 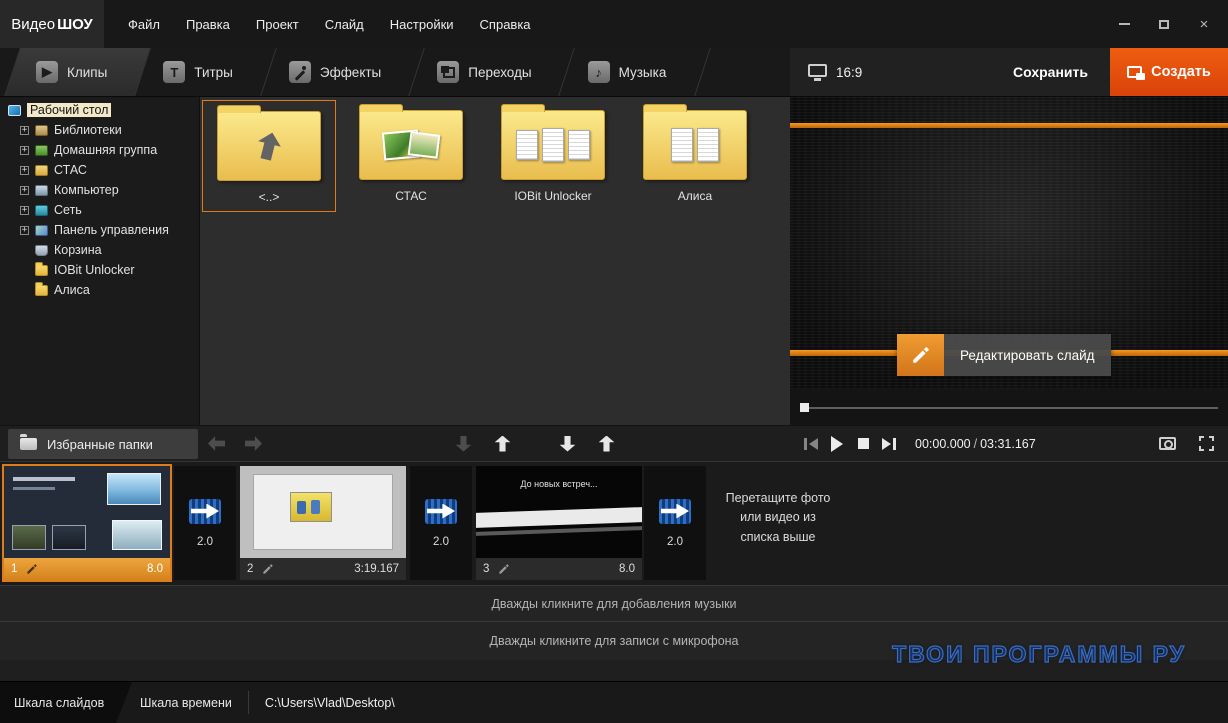 I want to click on transition-3: 2.0, so click(x=675, y=523).